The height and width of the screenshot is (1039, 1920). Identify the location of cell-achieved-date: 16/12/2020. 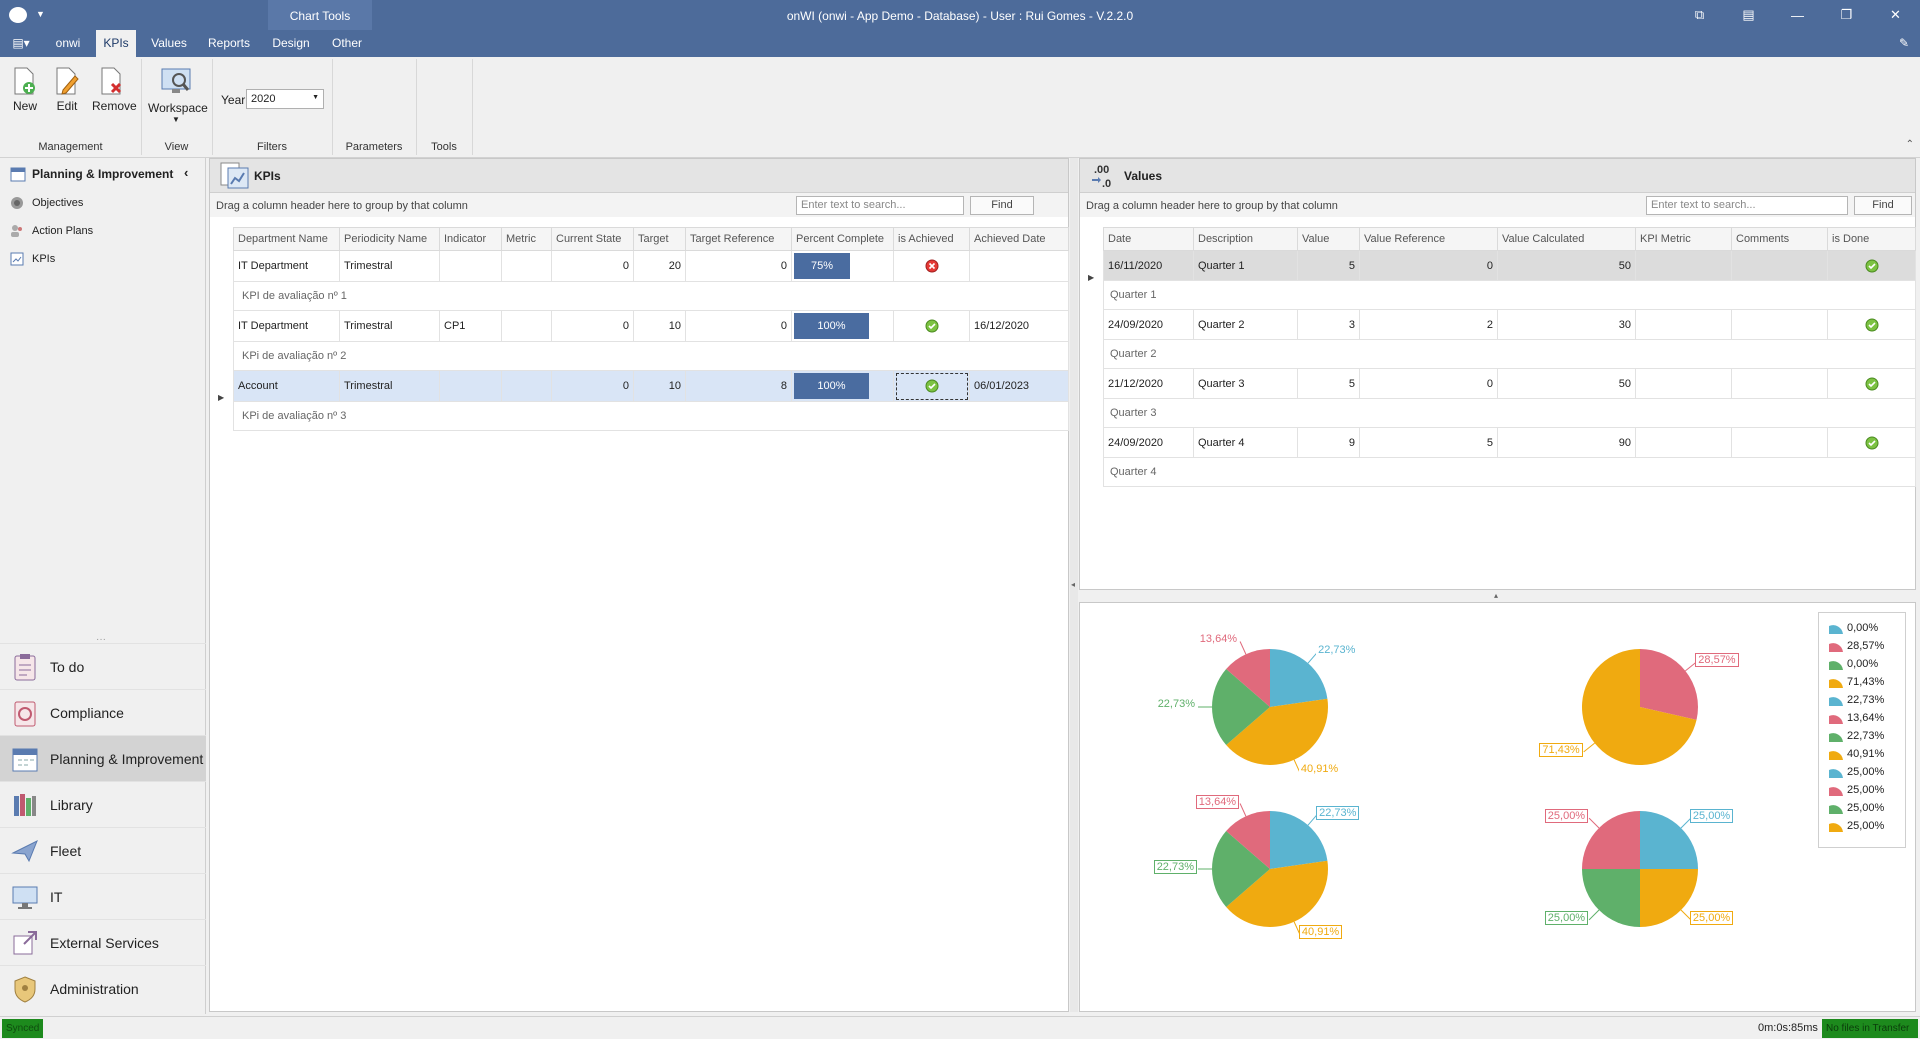
(1019, 326).